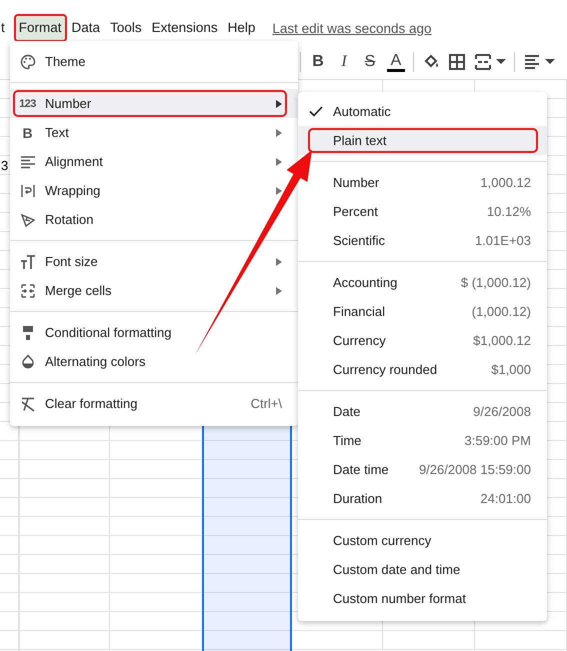 The width and height of the screenshot is (567, 651). Describe the element at coordinates (422, 598) in the screenshot. I see `menu-item: Custom number format` at that location.